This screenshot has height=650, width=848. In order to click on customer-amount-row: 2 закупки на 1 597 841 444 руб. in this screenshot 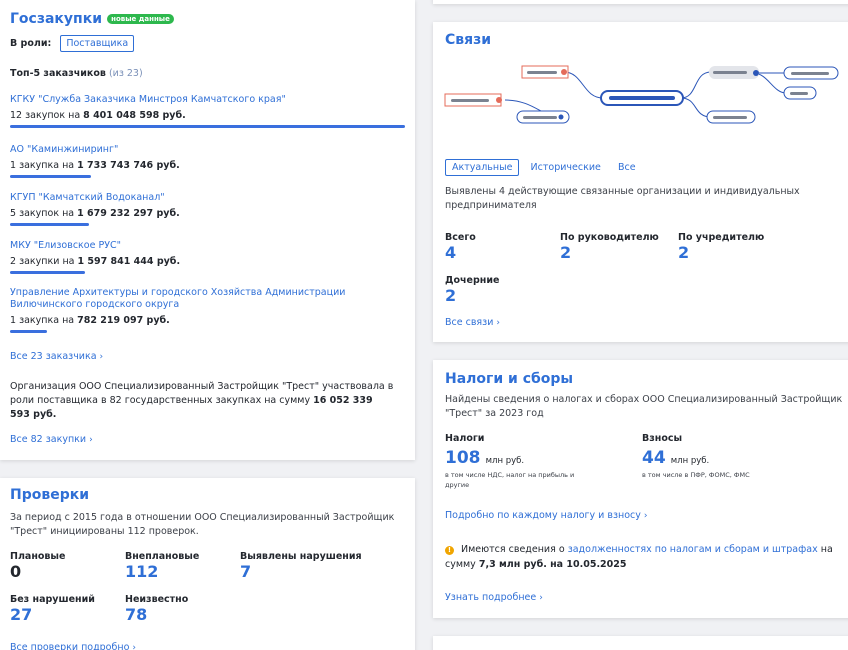, I will do `click(207, 261)`.